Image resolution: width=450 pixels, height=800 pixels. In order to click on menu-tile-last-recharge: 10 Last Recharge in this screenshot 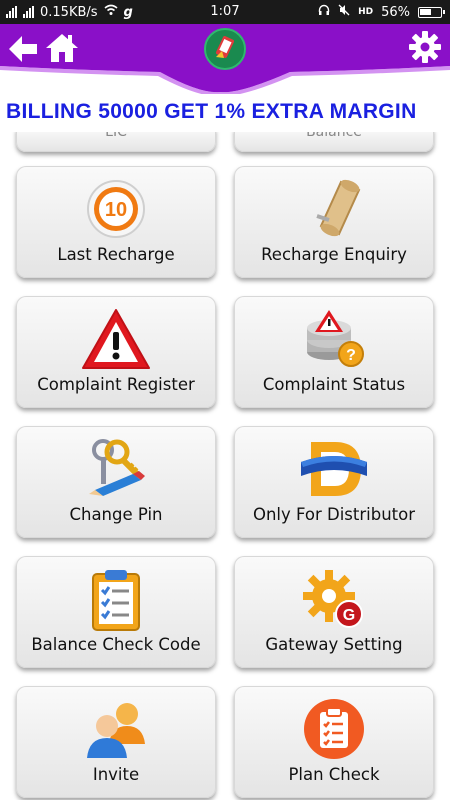, I will do `click(116, 222)`.